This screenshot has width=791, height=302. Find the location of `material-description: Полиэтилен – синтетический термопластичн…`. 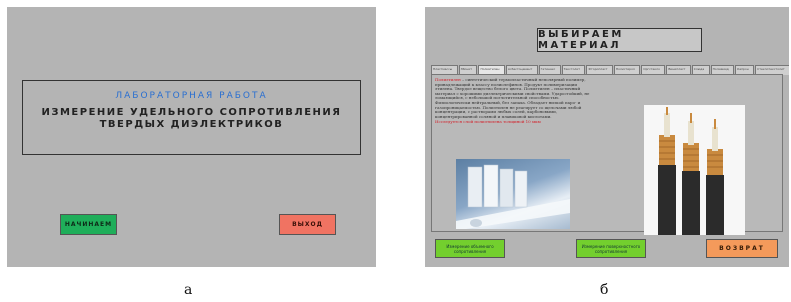

material-description: Полиэтилен – синтетический термопластичн… is located at coordinates (515, 101).